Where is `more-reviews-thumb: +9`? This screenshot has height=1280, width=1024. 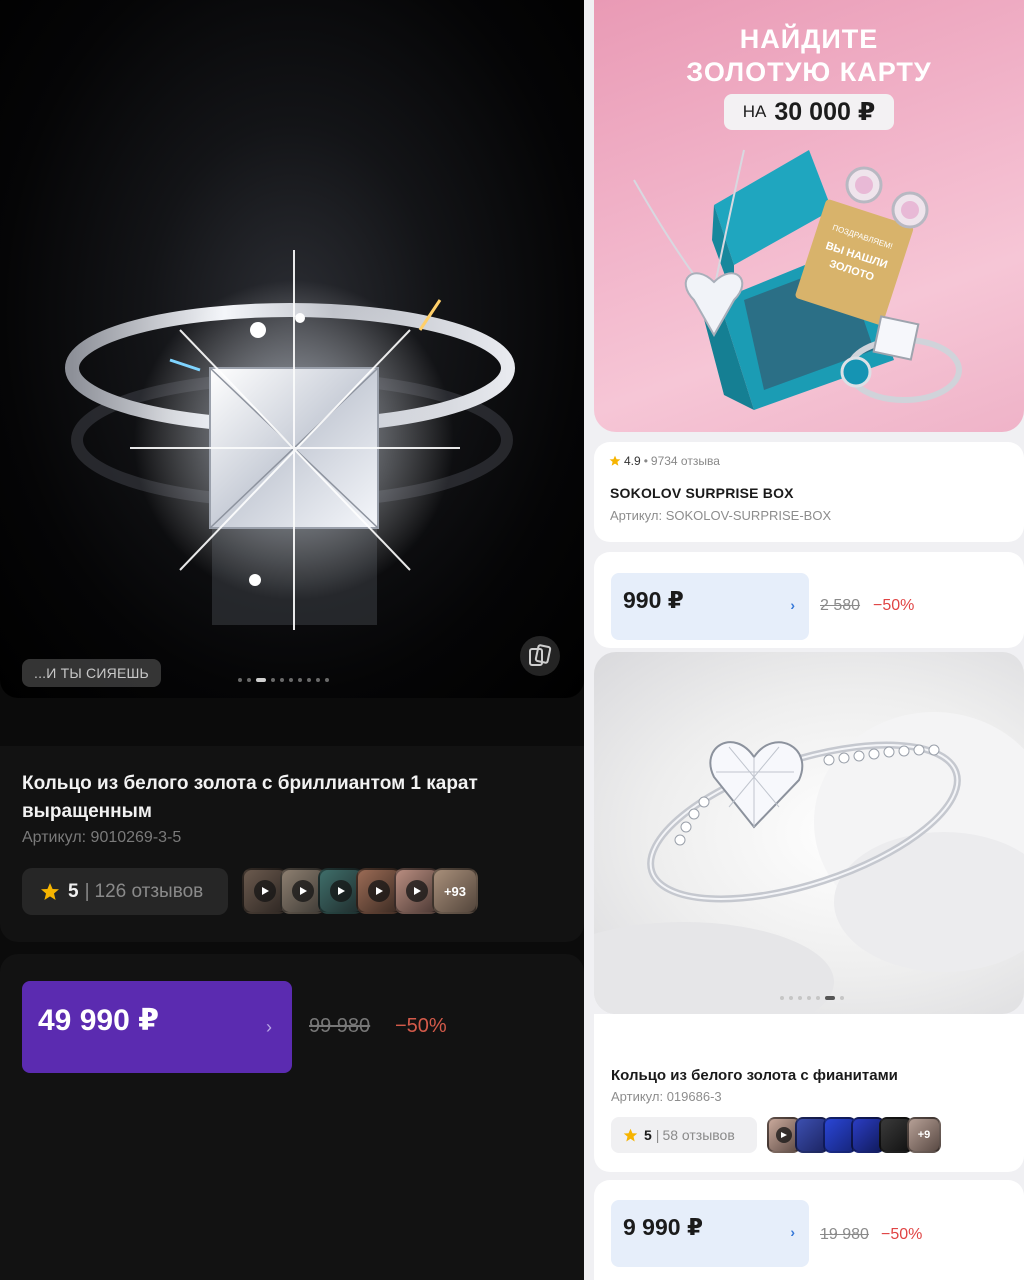 more-reviews-thumb: +9 is located at coordinates (924, 1135).